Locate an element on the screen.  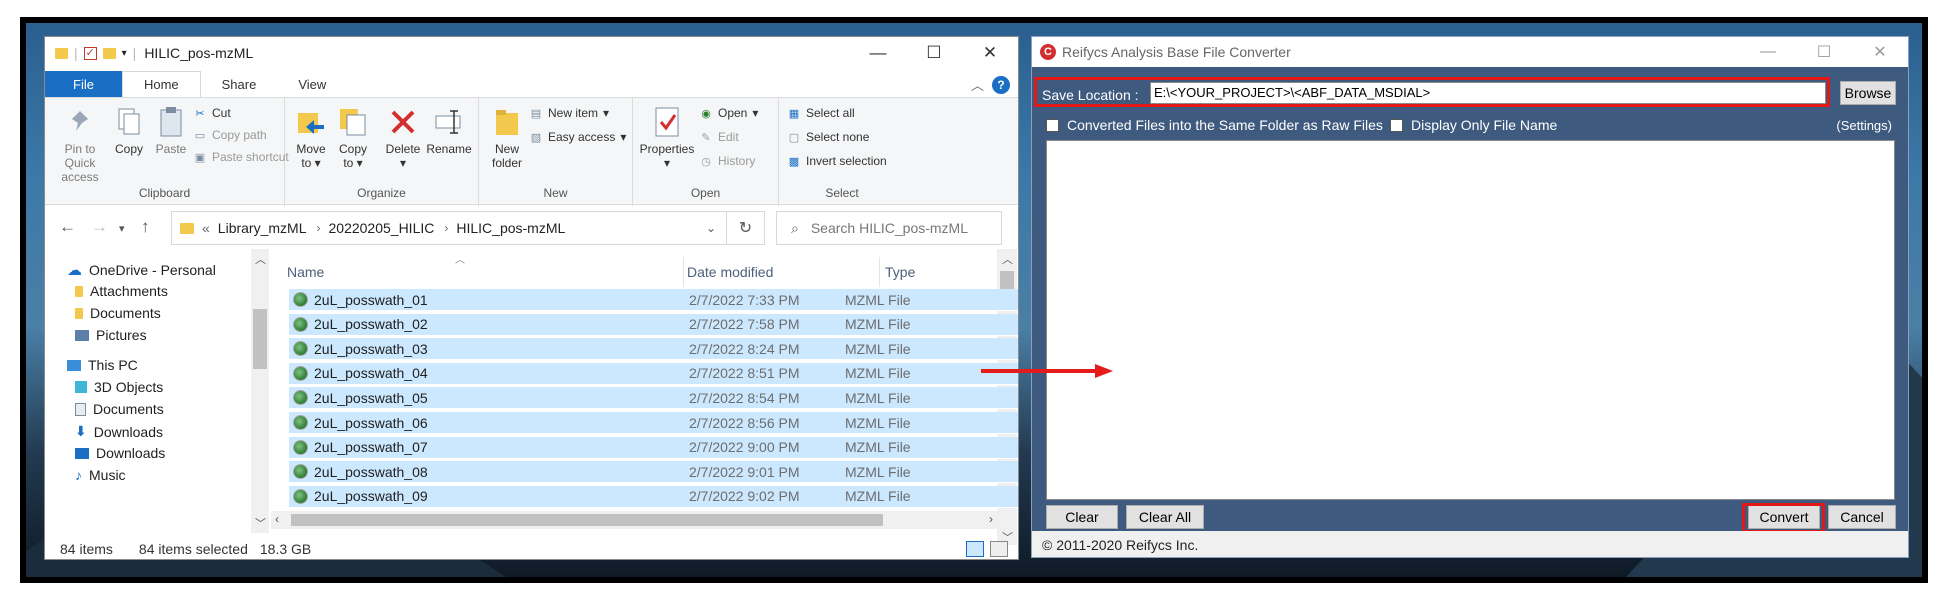
nav-attachments: Attachments is located at coordinates (121, 291).